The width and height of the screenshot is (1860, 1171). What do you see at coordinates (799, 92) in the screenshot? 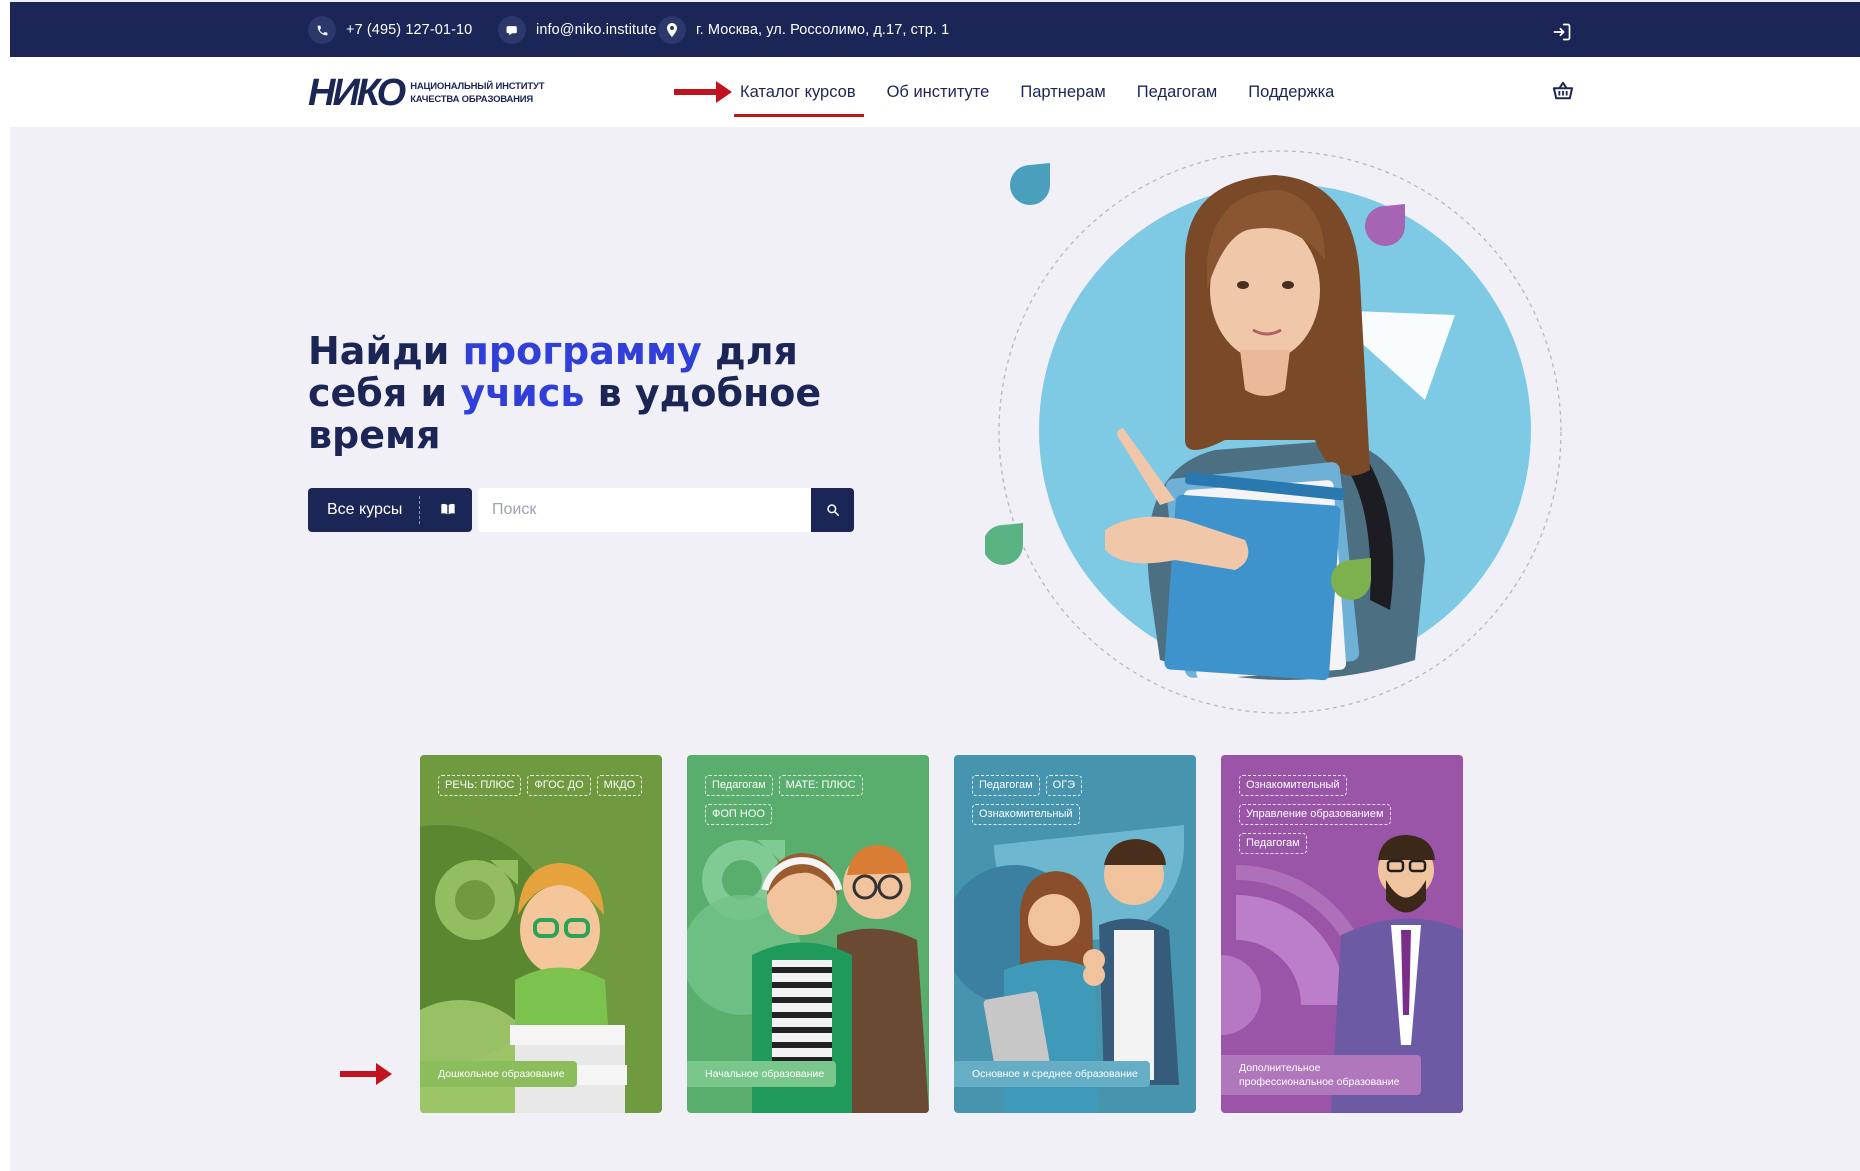
I see `nav-item-catalog: Каталог курсов` at bounding box center [799, 92].